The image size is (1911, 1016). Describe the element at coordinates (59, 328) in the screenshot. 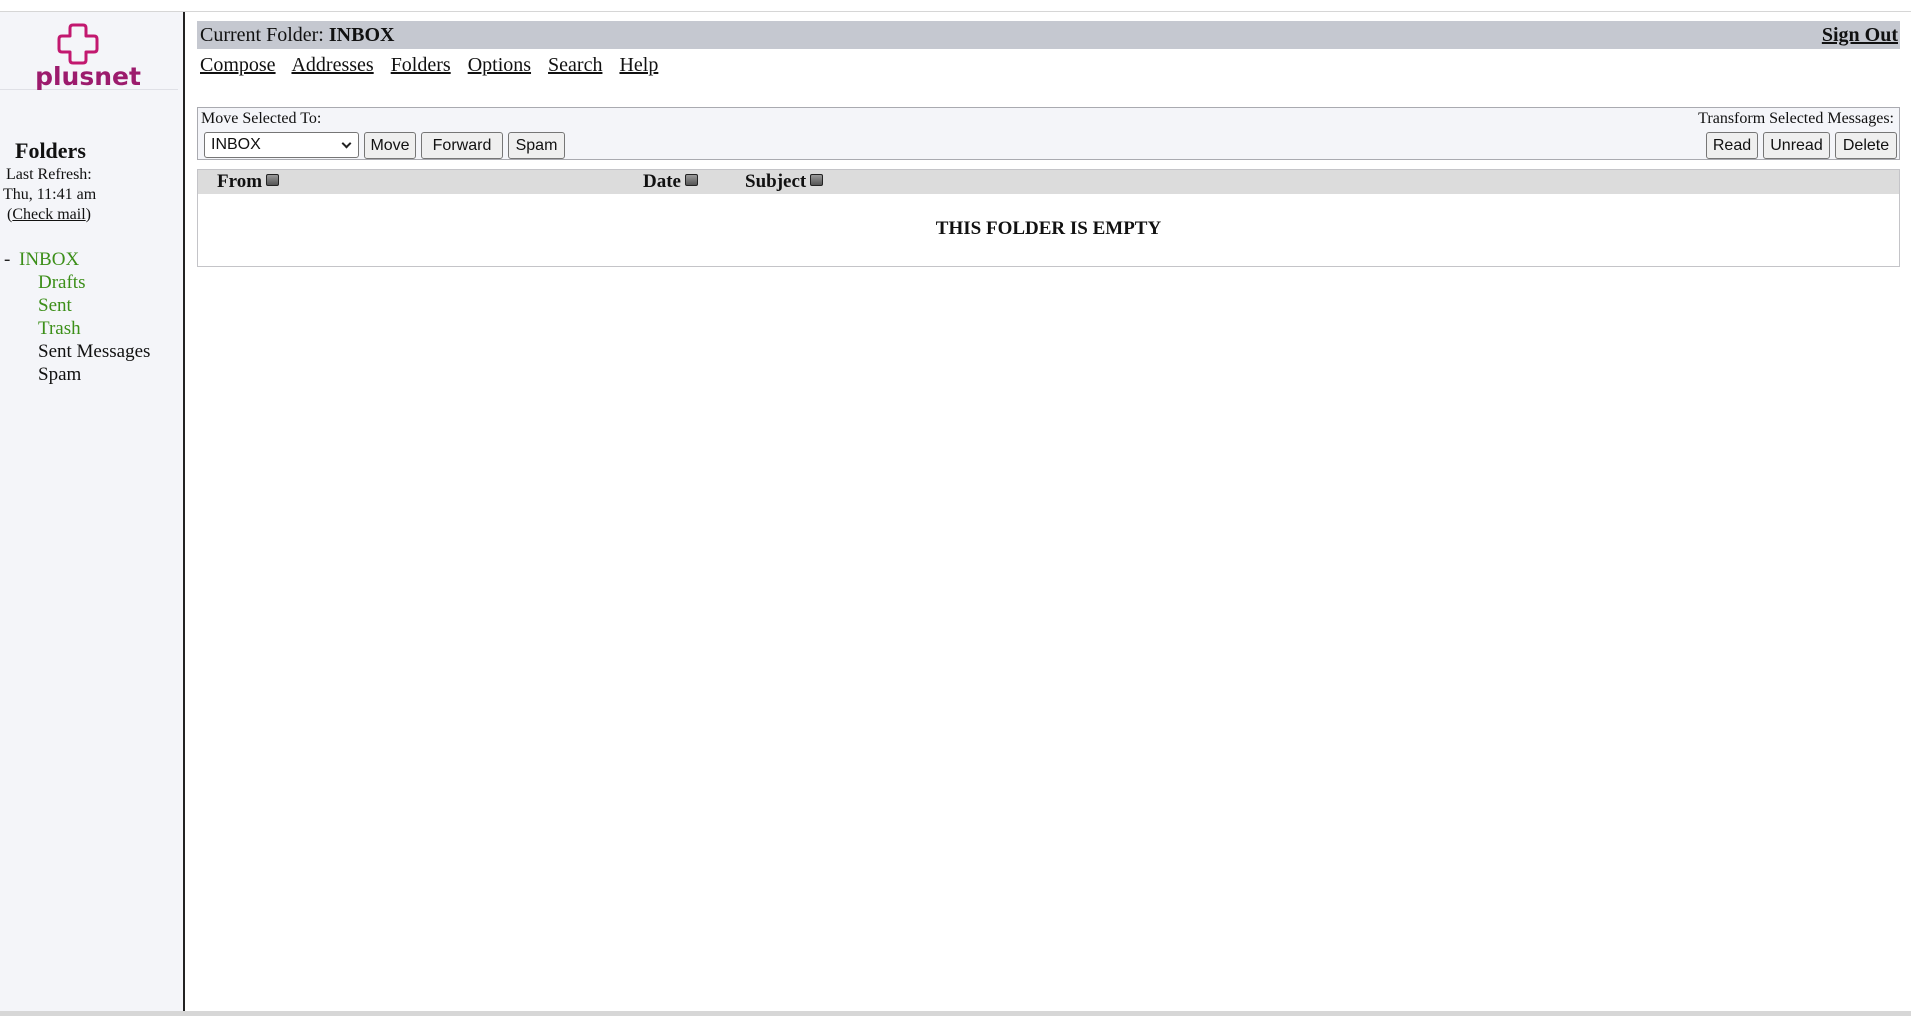

I see `folder-label: Trash` at that location.